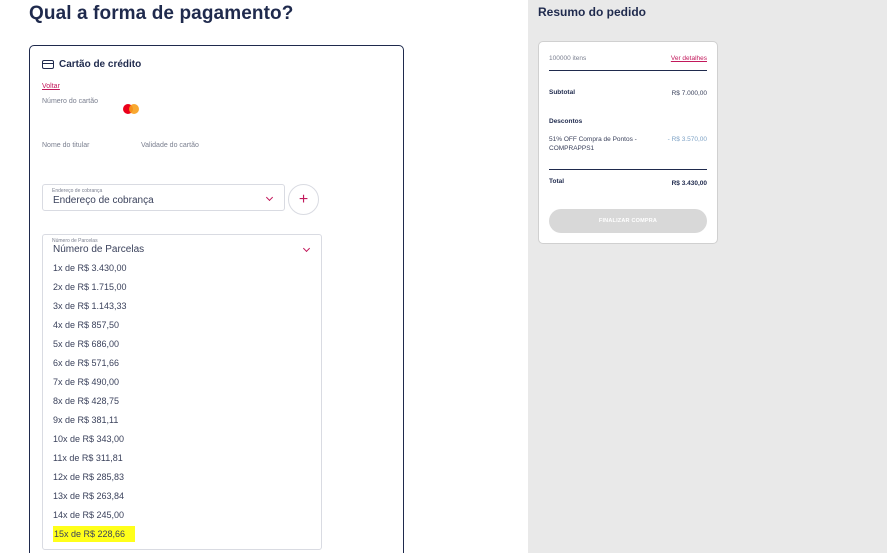 This screenshot has width=887, height=553. I want to click on installment-option: 10x de R$ 343,00, so click(182, 439).